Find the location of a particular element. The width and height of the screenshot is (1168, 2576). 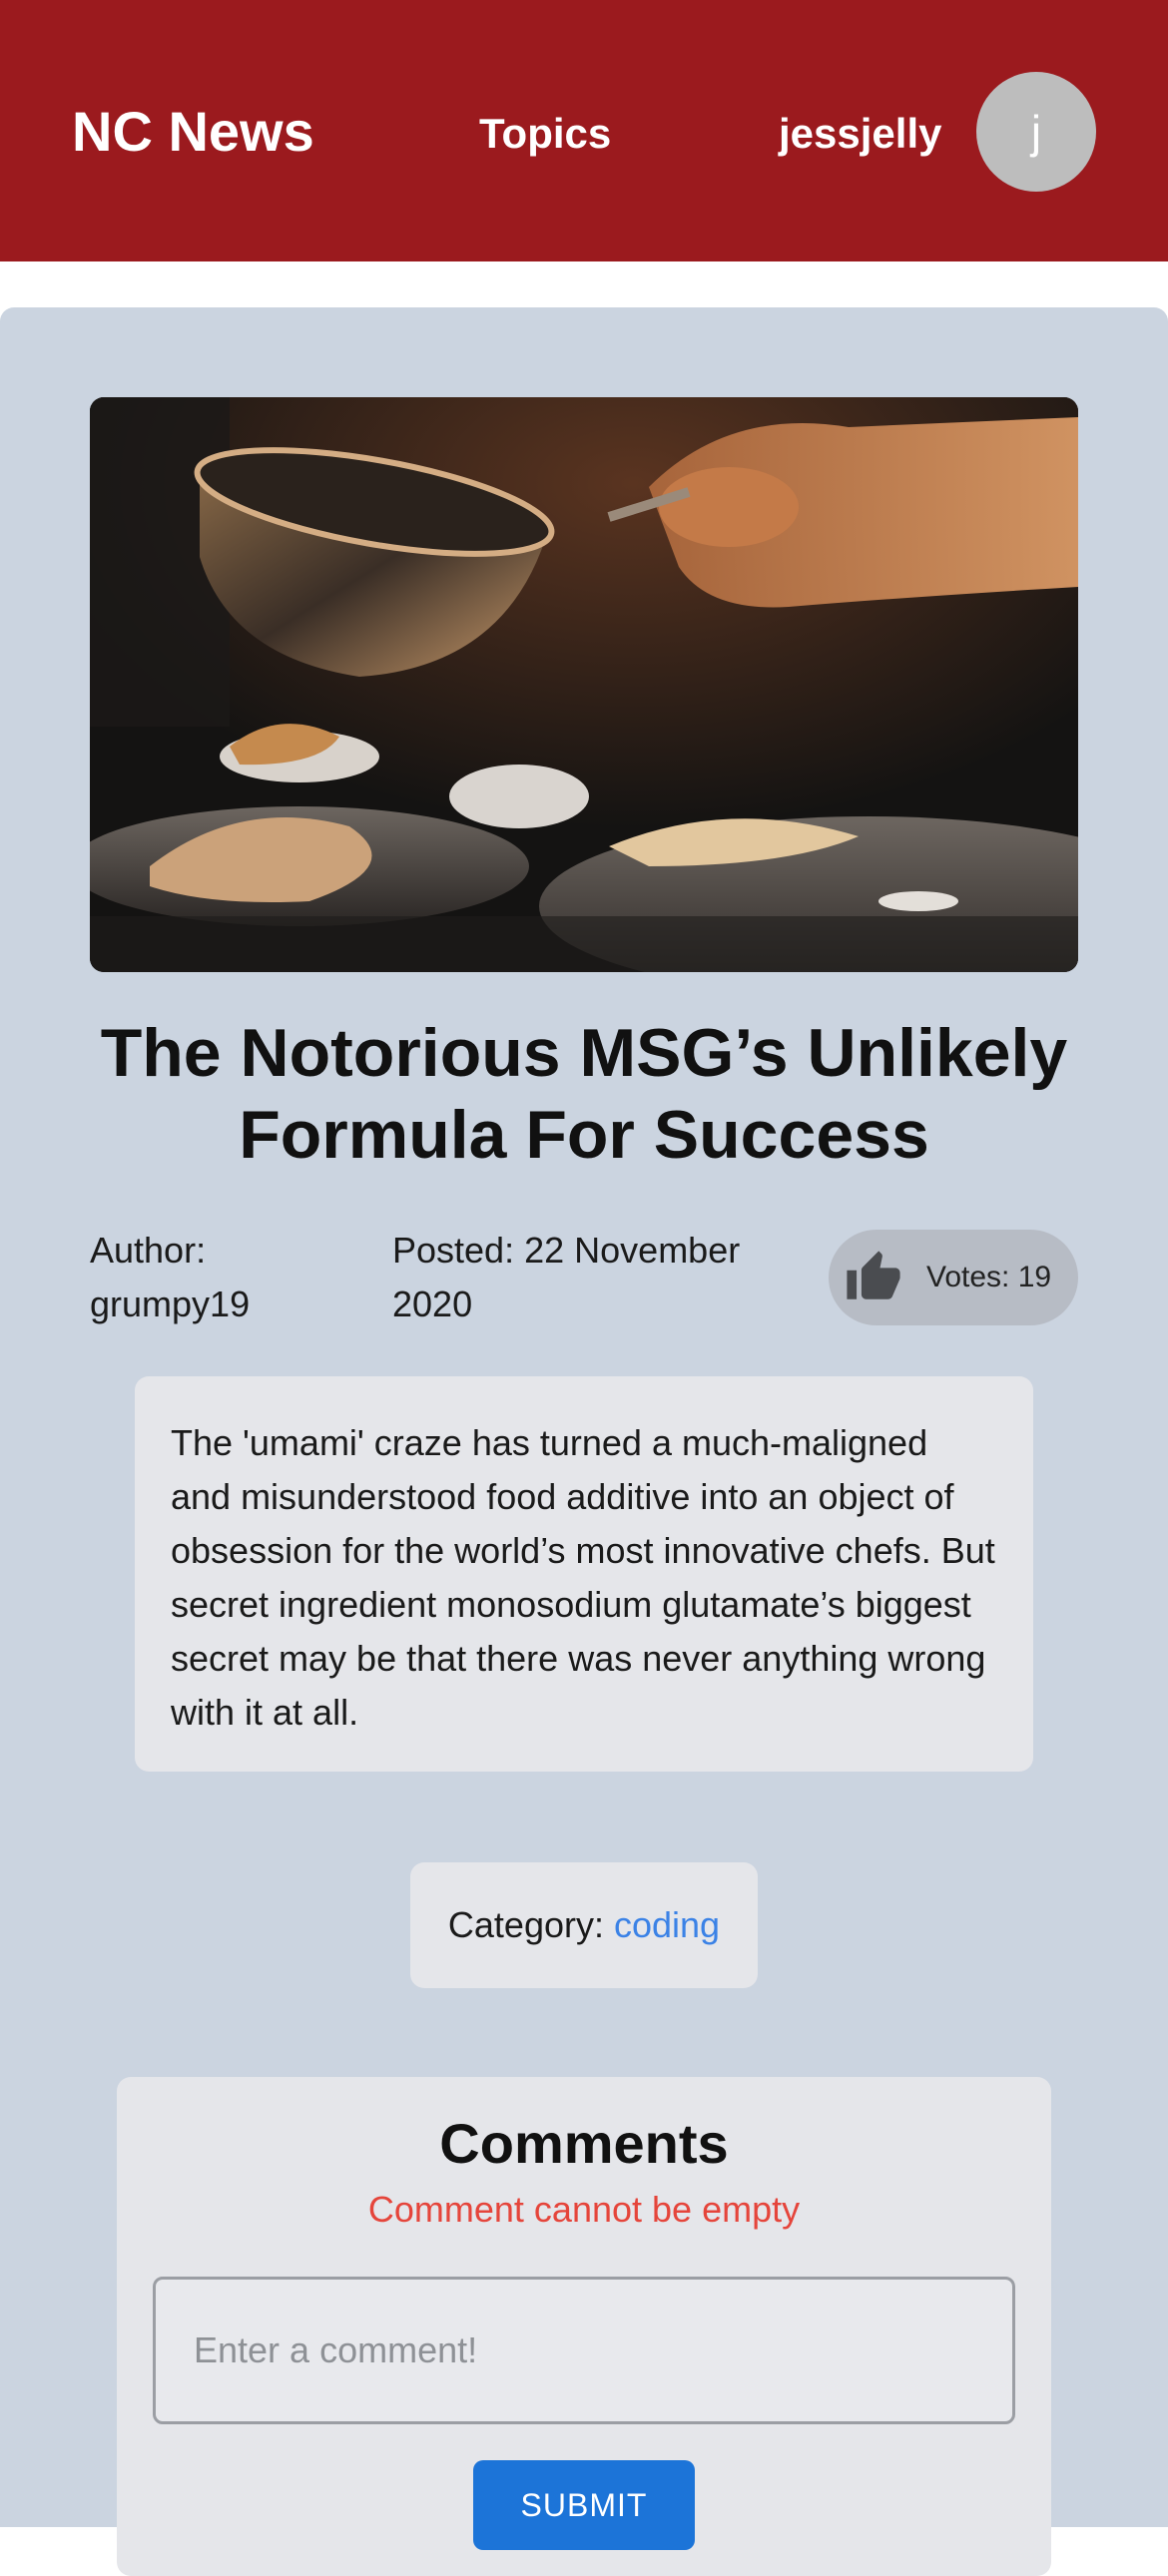

article-author: Author: grumpy19 is located at coordinates (219, 1278).